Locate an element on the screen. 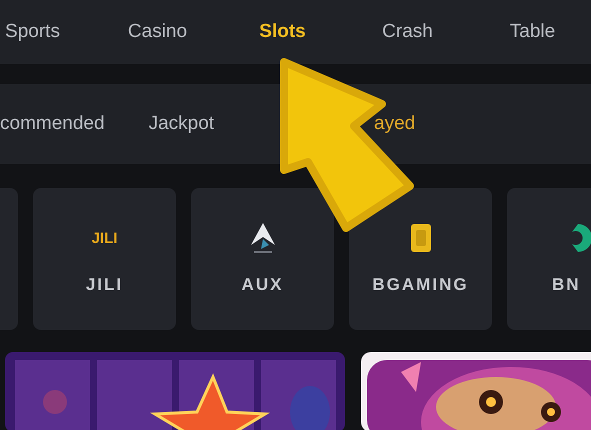  provider-card: BGAMING is located at coordinates (420, 259).